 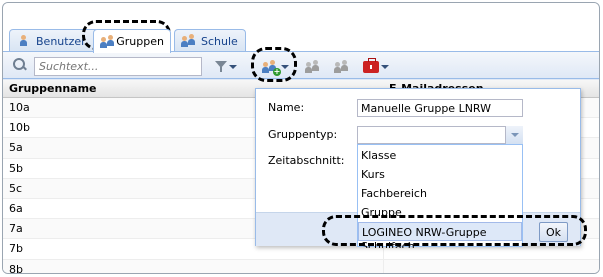 I want to click on option-kurs: Kurs, so click(x=440, y=174).